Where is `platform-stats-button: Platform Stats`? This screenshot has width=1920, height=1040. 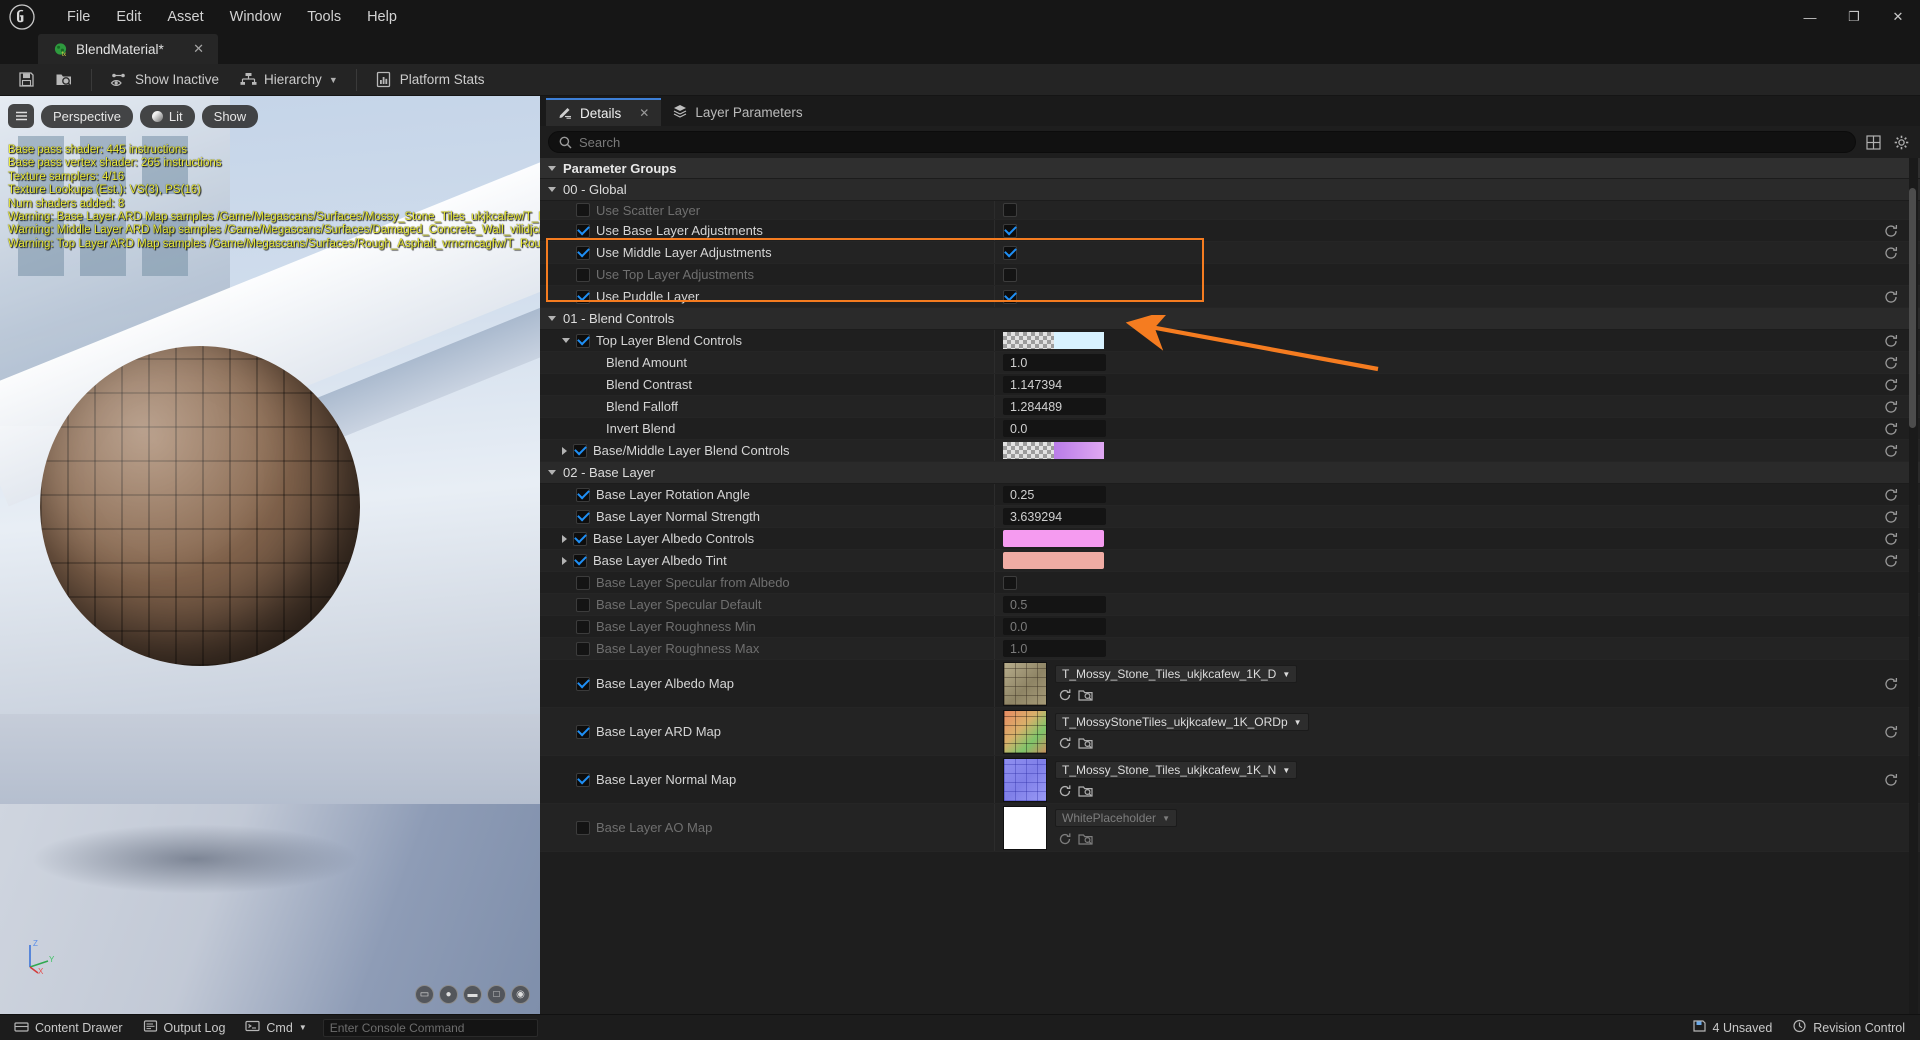 platform-stats-button: Platform Stats is located at coordinates (430, 80).